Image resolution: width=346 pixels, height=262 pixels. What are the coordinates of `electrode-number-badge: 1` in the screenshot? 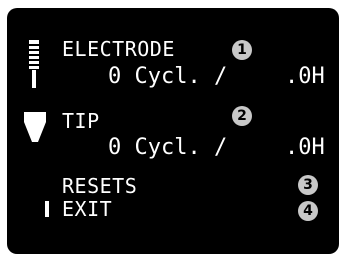 It's located at (242, 50).